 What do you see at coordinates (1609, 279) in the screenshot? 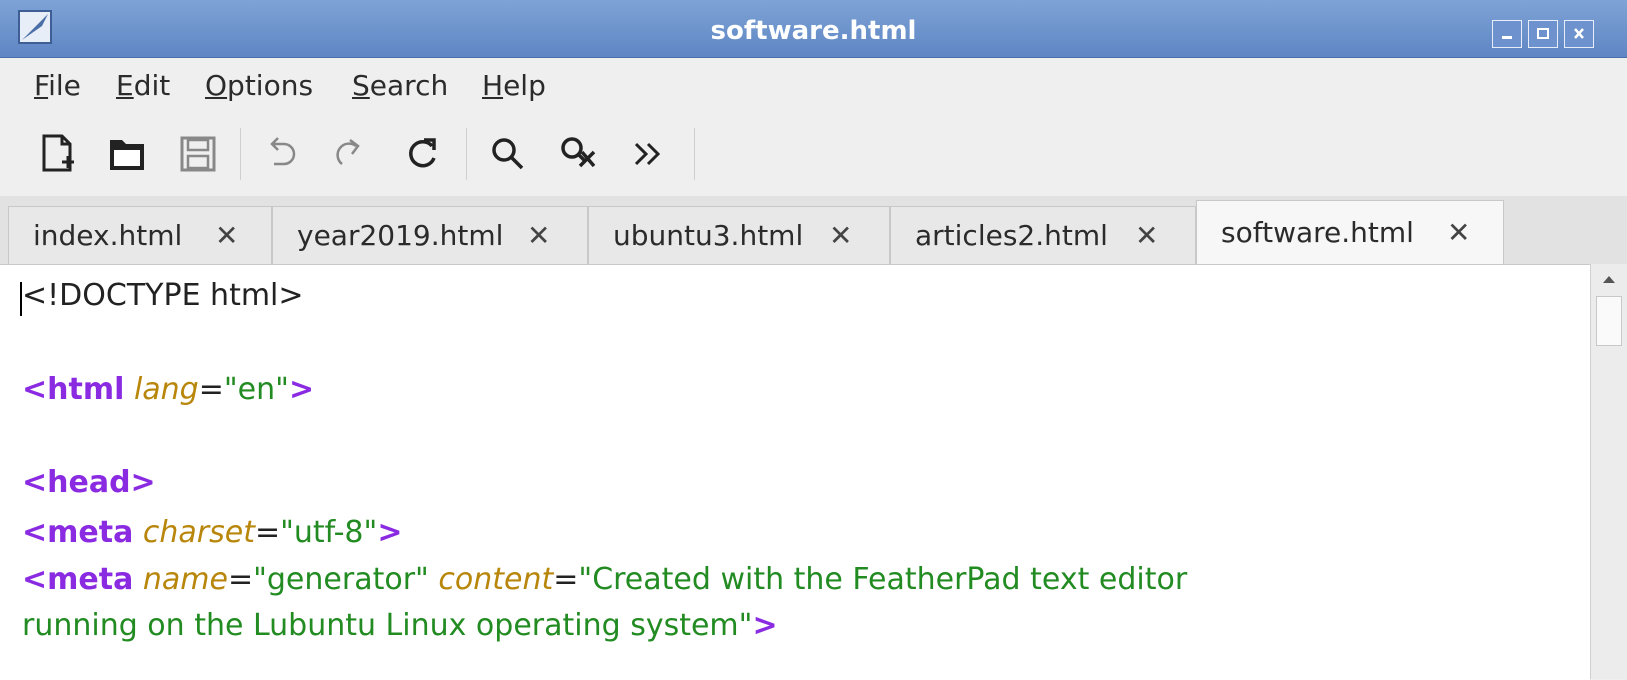
I see `scroll-up-arrow-icon` at bounding box center [1609, 279].